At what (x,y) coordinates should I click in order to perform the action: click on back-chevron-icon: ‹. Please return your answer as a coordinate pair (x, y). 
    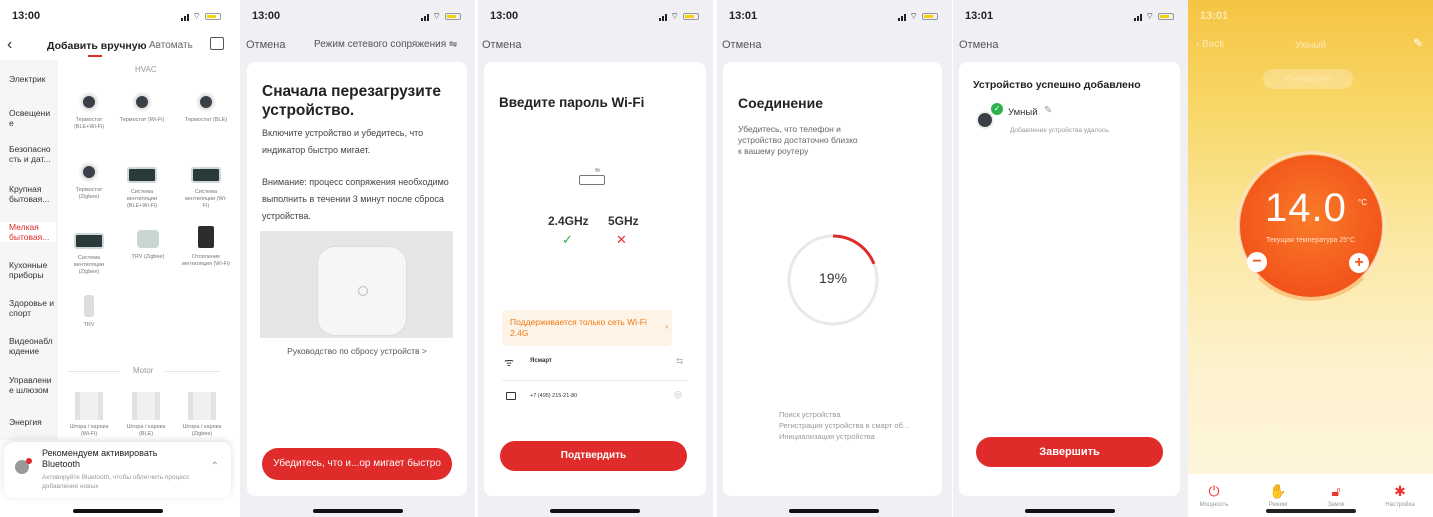
    Looking at the image, I should click on (9, 45).